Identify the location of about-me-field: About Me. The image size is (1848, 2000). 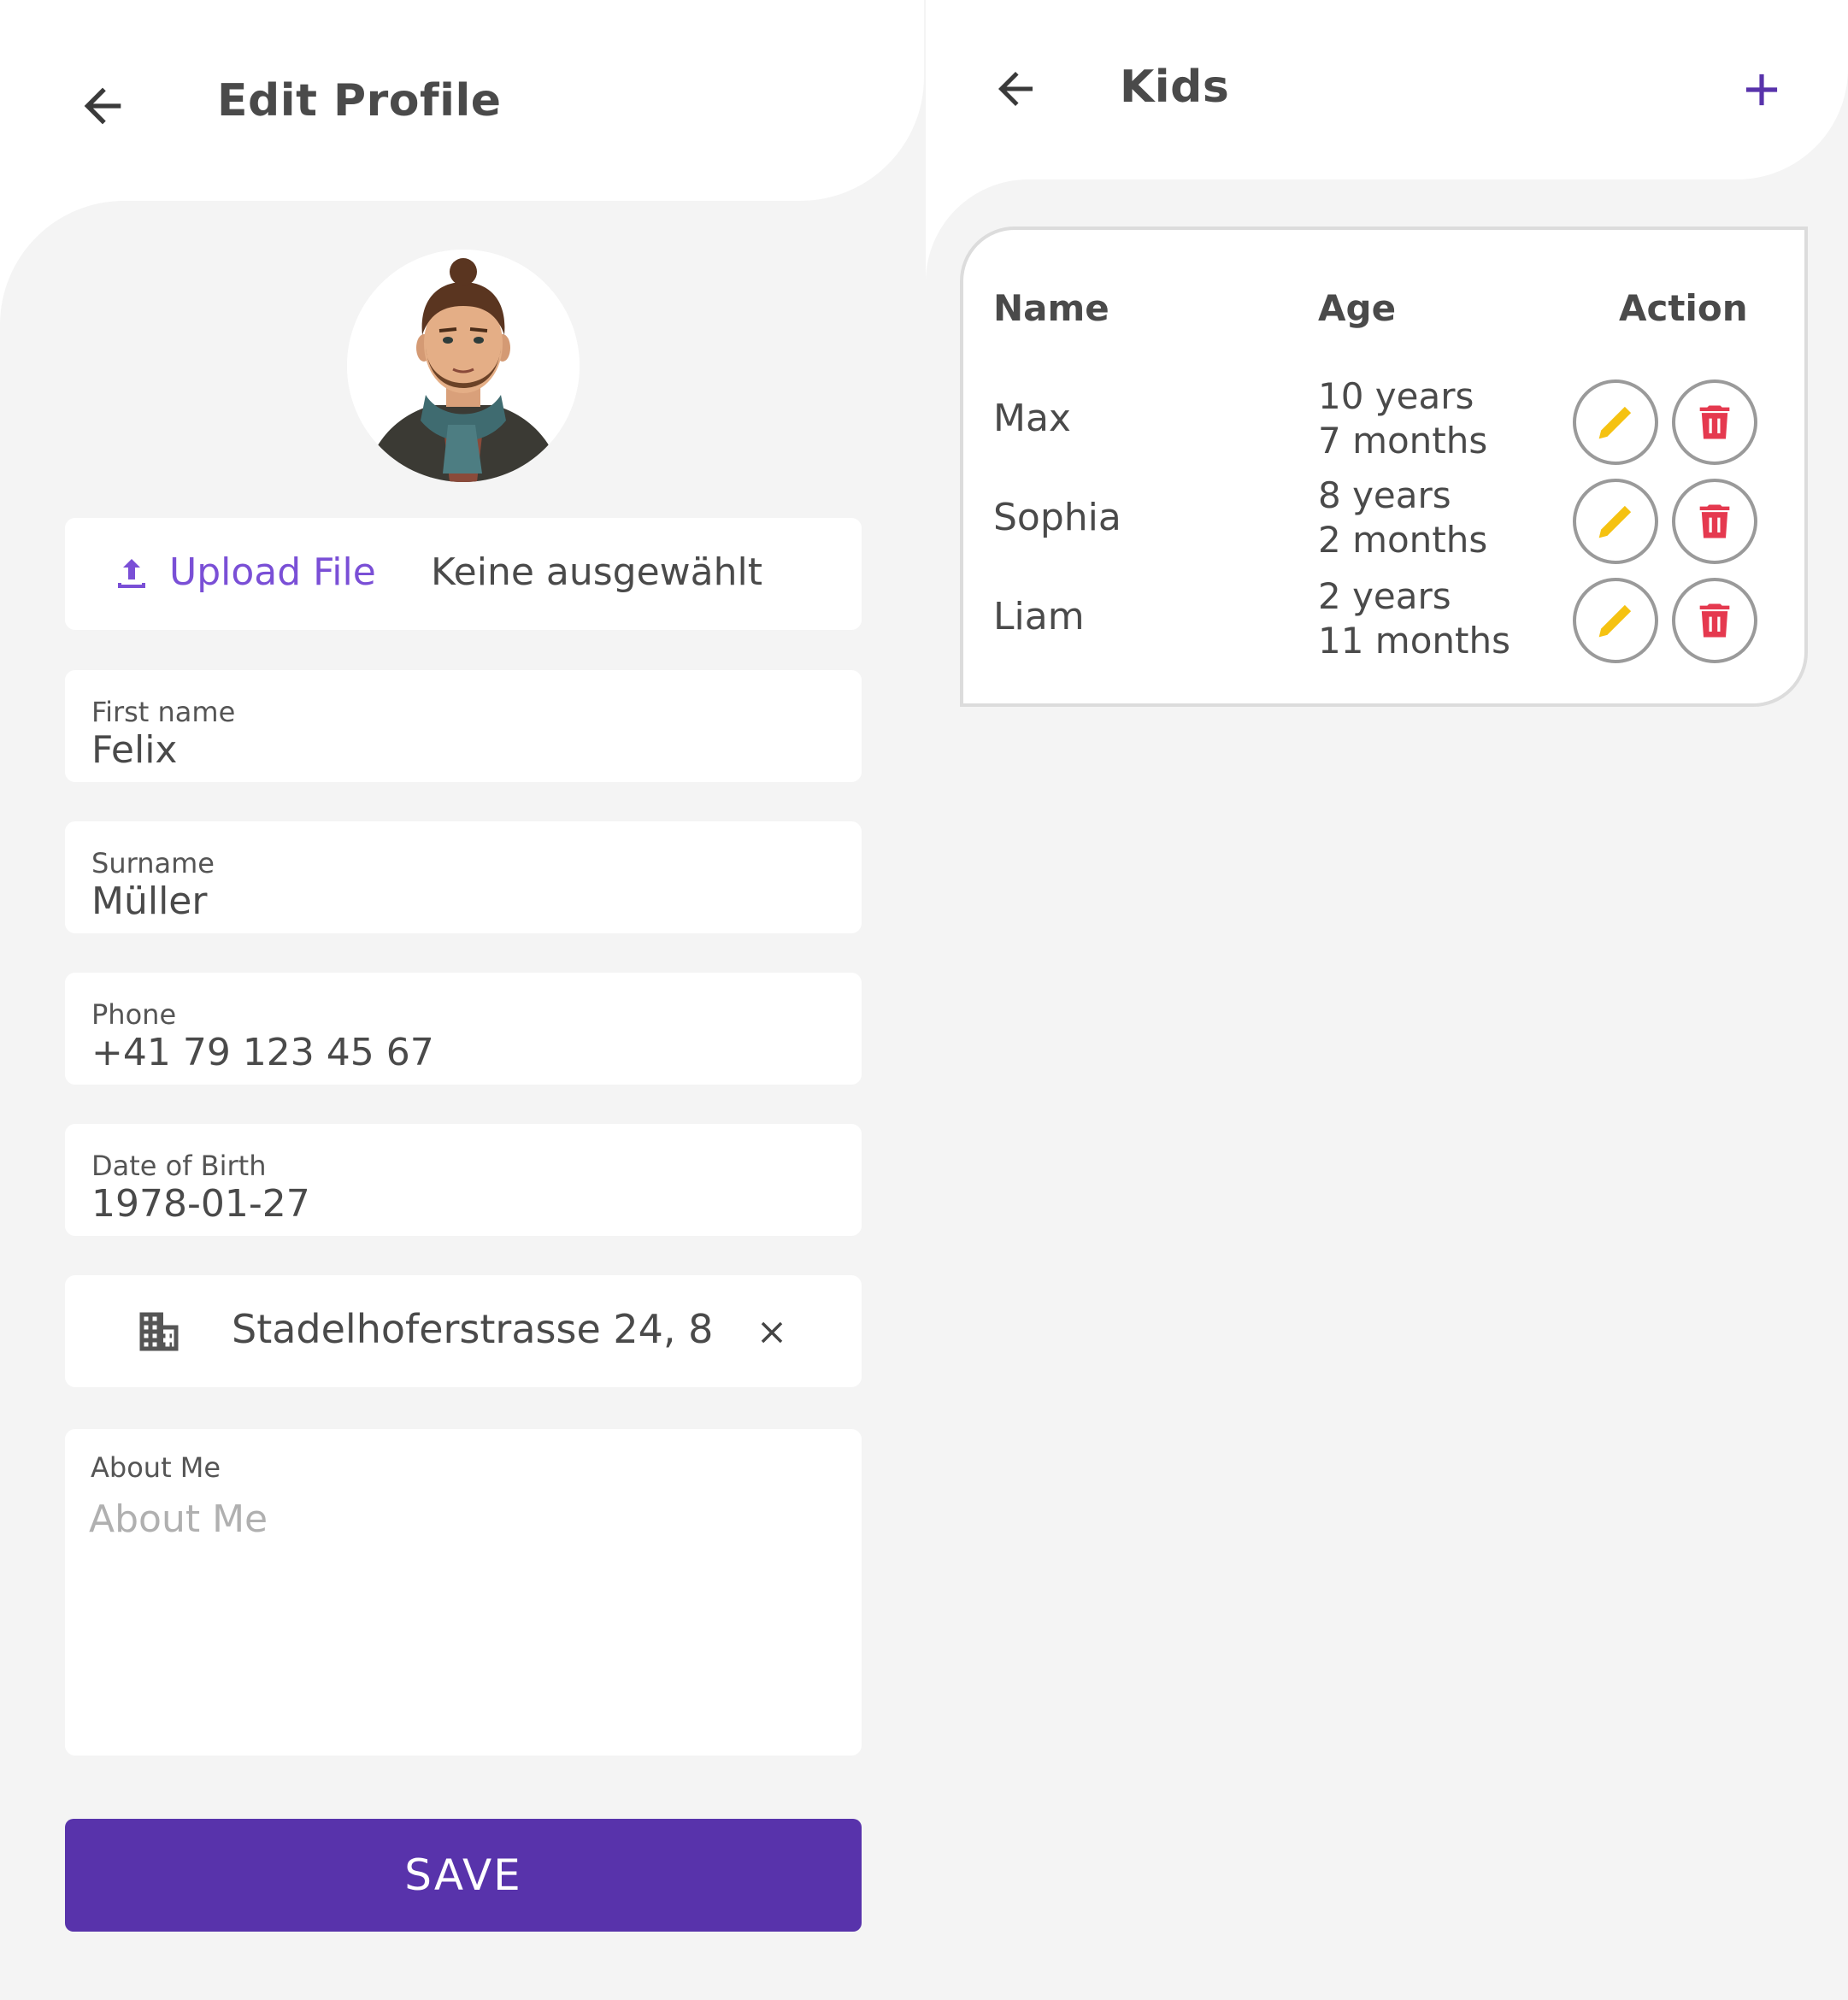
(463, 1592).